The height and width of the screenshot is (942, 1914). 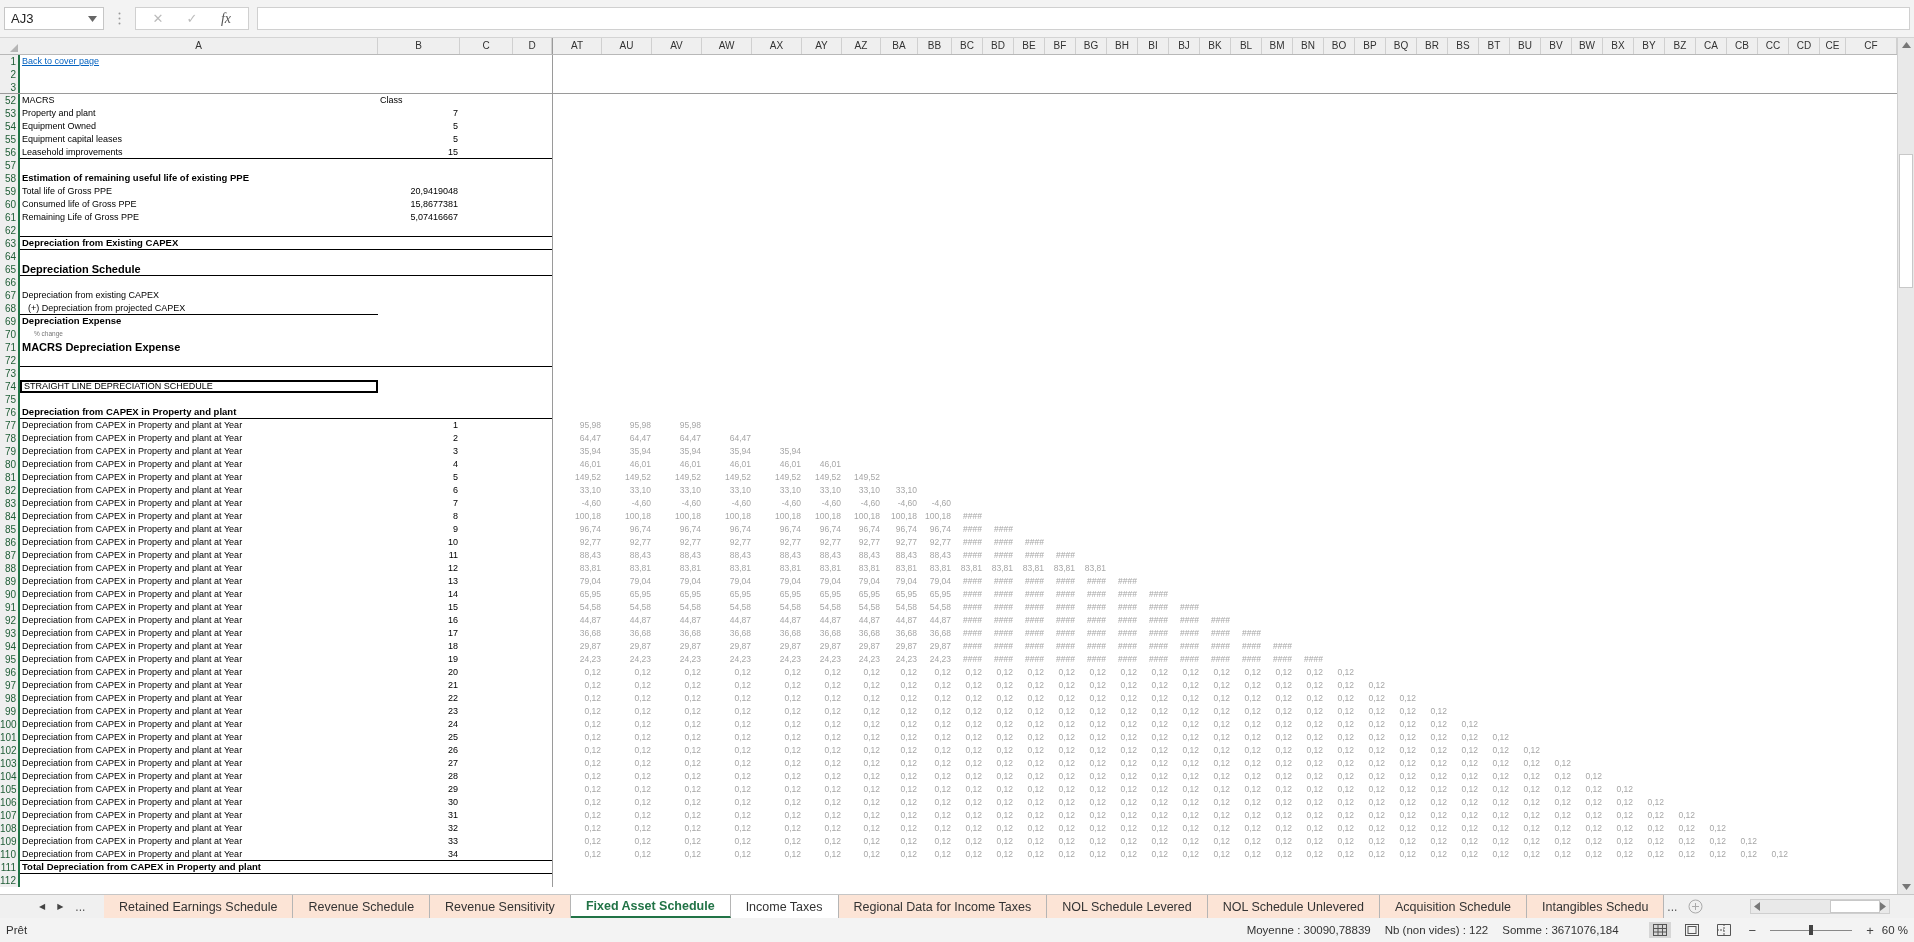 What do you see at coordinates (10, 841) in the screenshot?
I see `row-header: 109` at bounding box center [10, 841].